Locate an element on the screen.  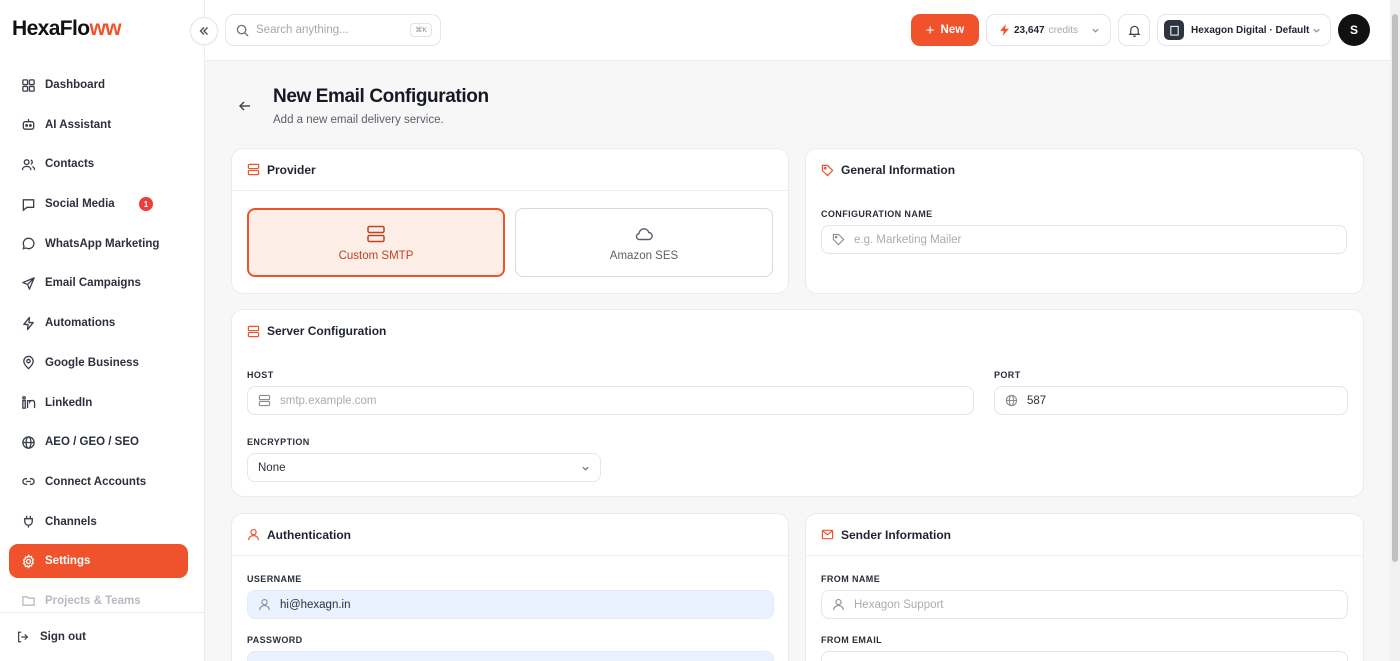
send-icon is located at coordinates (28, 283).